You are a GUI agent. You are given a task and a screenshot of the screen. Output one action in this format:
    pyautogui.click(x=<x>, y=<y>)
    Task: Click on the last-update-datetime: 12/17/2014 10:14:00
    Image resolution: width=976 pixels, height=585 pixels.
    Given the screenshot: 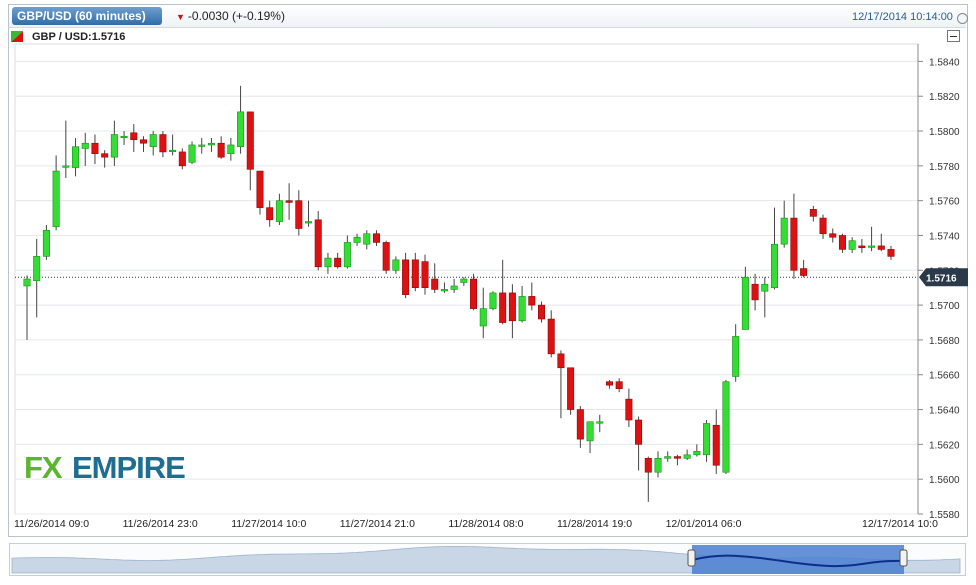 What is the action you would take?
    pyautogui.click(x=902, y=17)
    